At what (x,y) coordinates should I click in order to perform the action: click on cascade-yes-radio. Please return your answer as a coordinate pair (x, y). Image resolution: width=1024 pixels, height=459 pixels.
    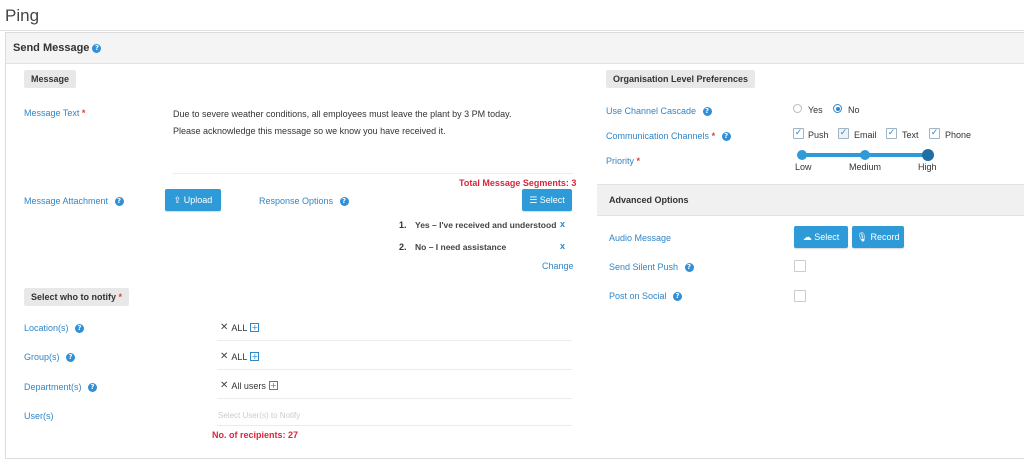
    Looking at the image, I should click on (797, 108).